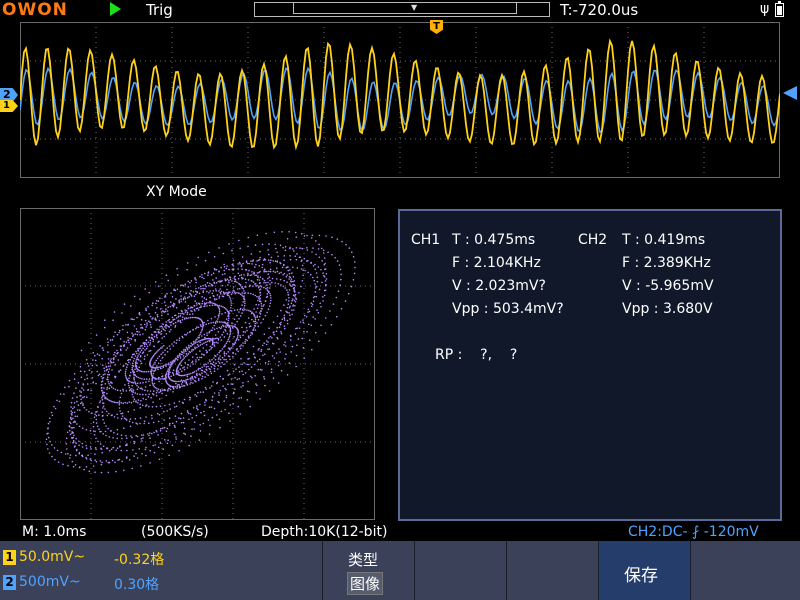  I want to click on xy-mode-label: XY Mode, so click(176, 192).